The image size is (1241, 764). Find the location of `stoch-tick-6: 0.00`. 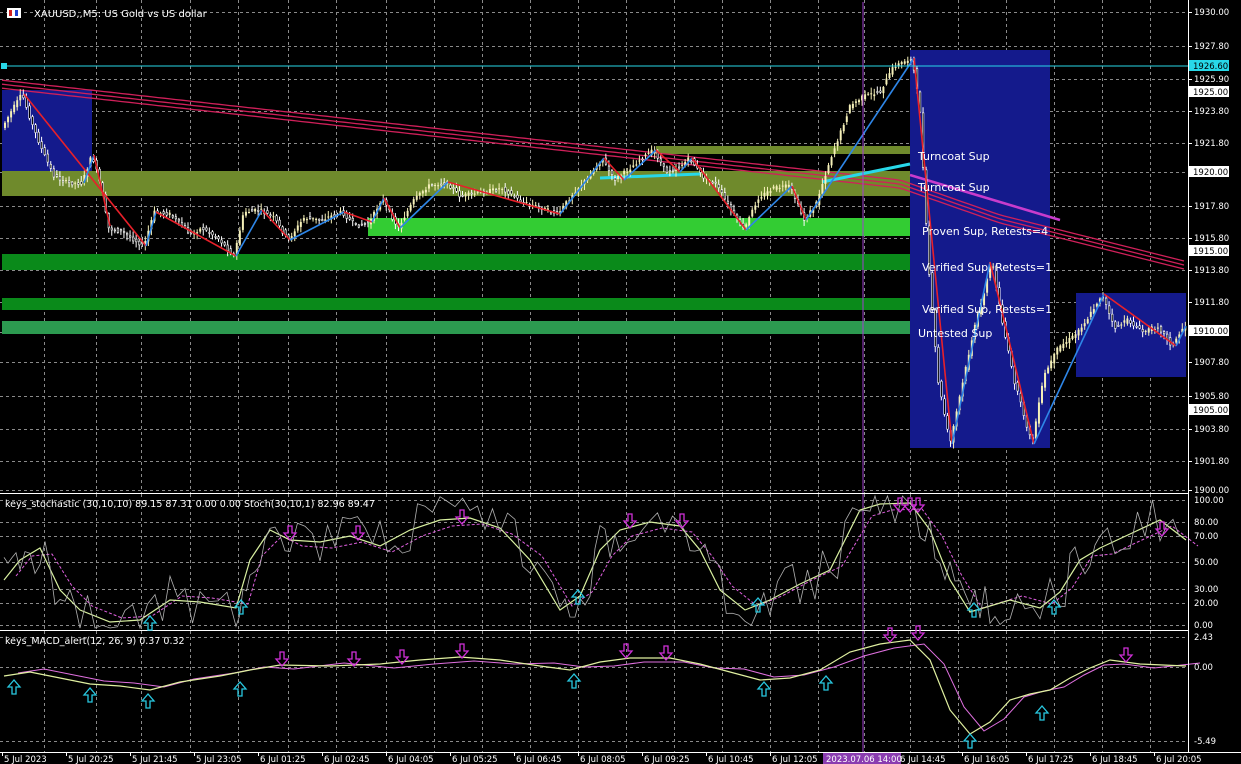

stoch-tick-6: 0.00 is located at coordinates (1203, 626).